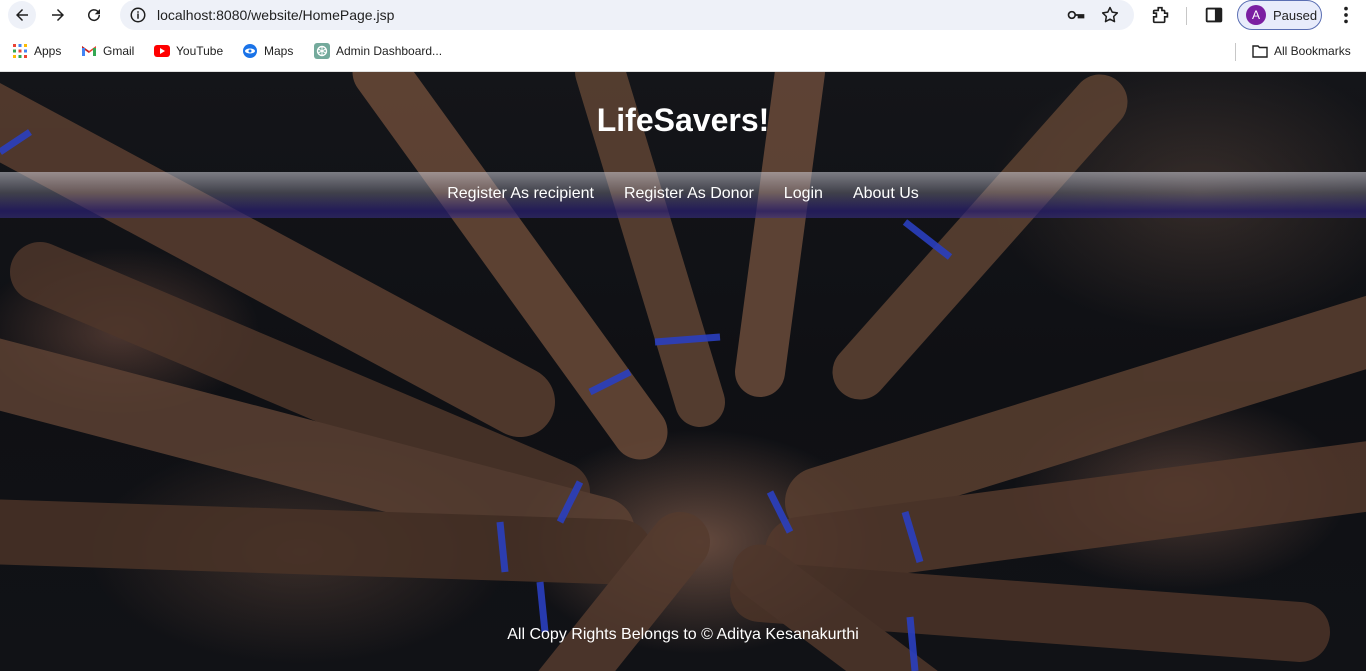 Image resolution: width=1366 pixels, height=671 pixels. What do you see at coordinates (1312, 51) in the screenshot?
I see `bookmark-label: All Bookmarks` at bounding box center [1312, 51].